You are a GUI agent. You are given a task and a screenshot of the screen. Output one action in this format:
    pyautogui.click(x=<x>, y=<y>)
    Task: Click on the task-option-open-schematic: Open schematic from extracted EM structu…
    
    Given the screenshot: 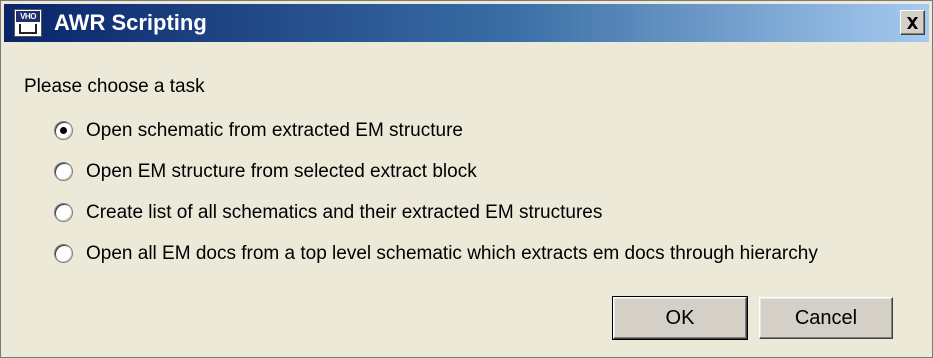 What is the action you would take?
    pyautogui.click(x=436, y=130)
    